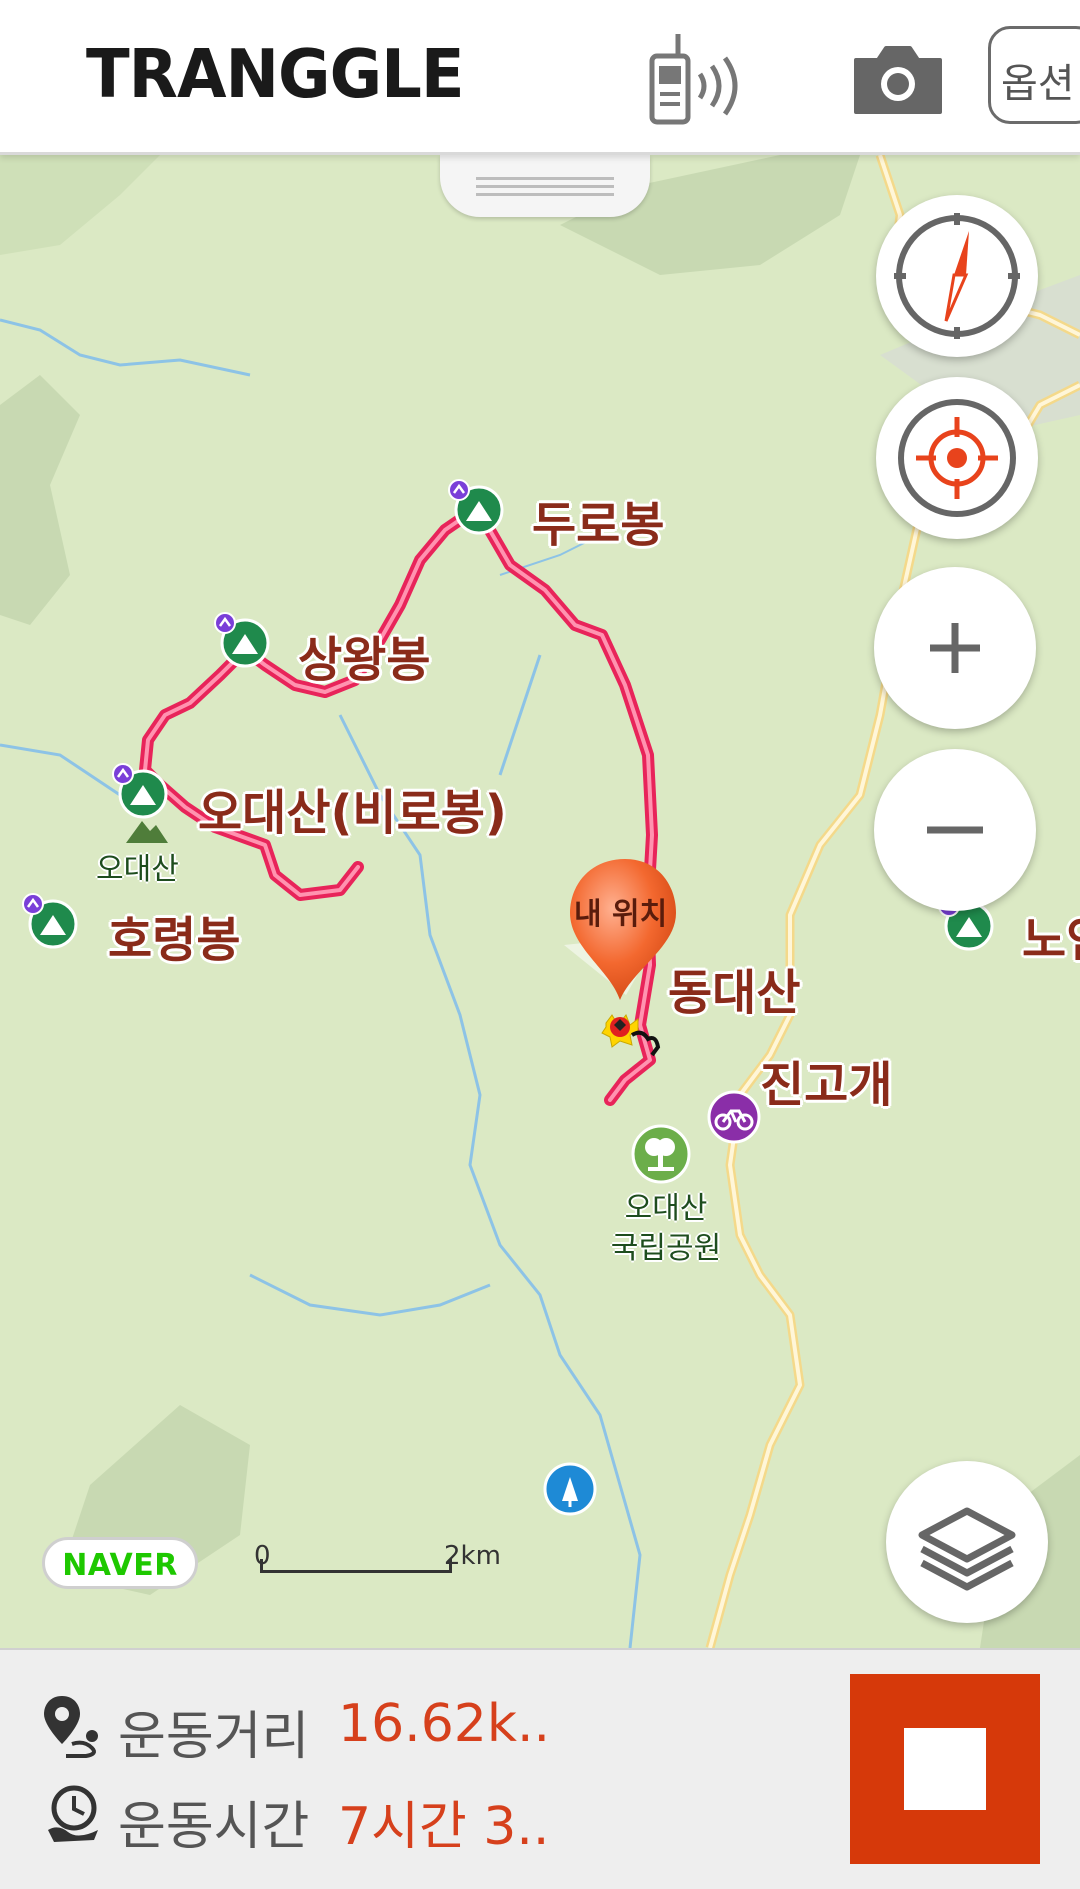 This screenshot has width=1080, height=1889. I want to click on park-label-line1: 오대산, so click(666, 1208).